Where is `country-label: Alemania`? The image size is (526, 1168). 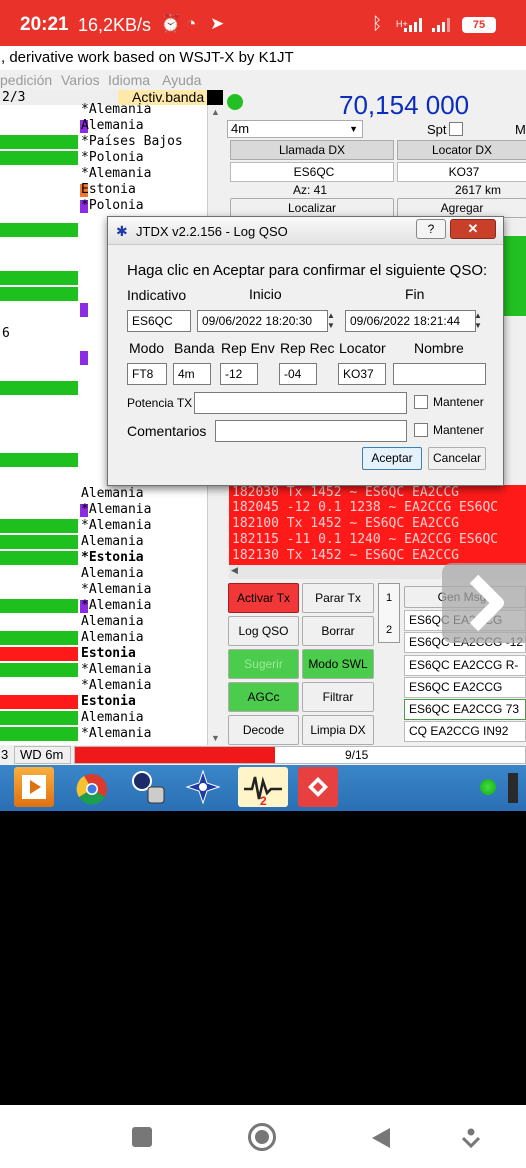 country-label: Alemania is located at coordinates (112, 125).